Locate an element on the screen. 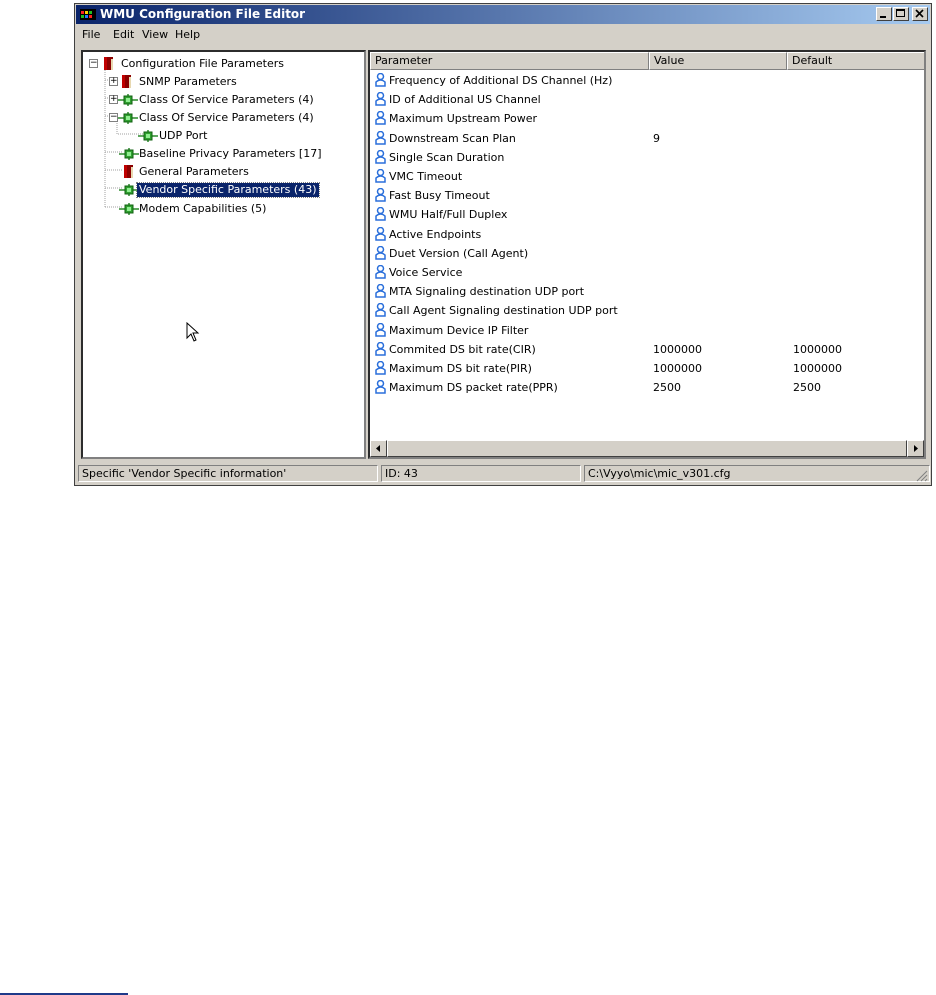  table-row: Downstream Scan Plan 9 is located at coordinates (647, 139).